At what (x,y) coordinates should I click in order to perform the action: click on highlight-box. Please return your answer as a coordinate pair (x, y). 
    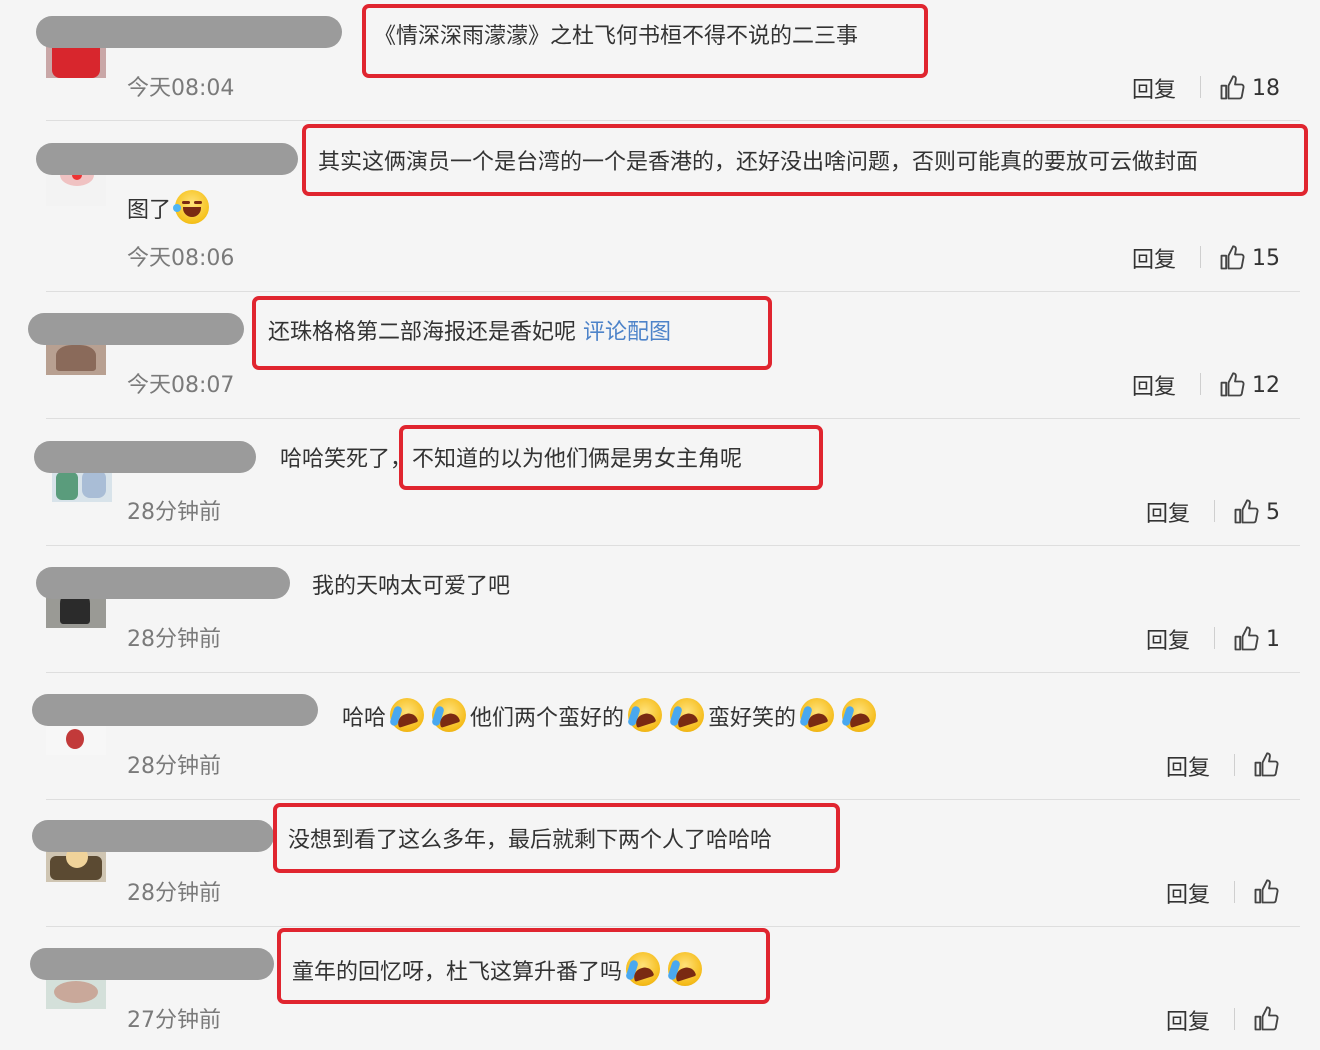
    Looking at the image, I should click on (523, 966).